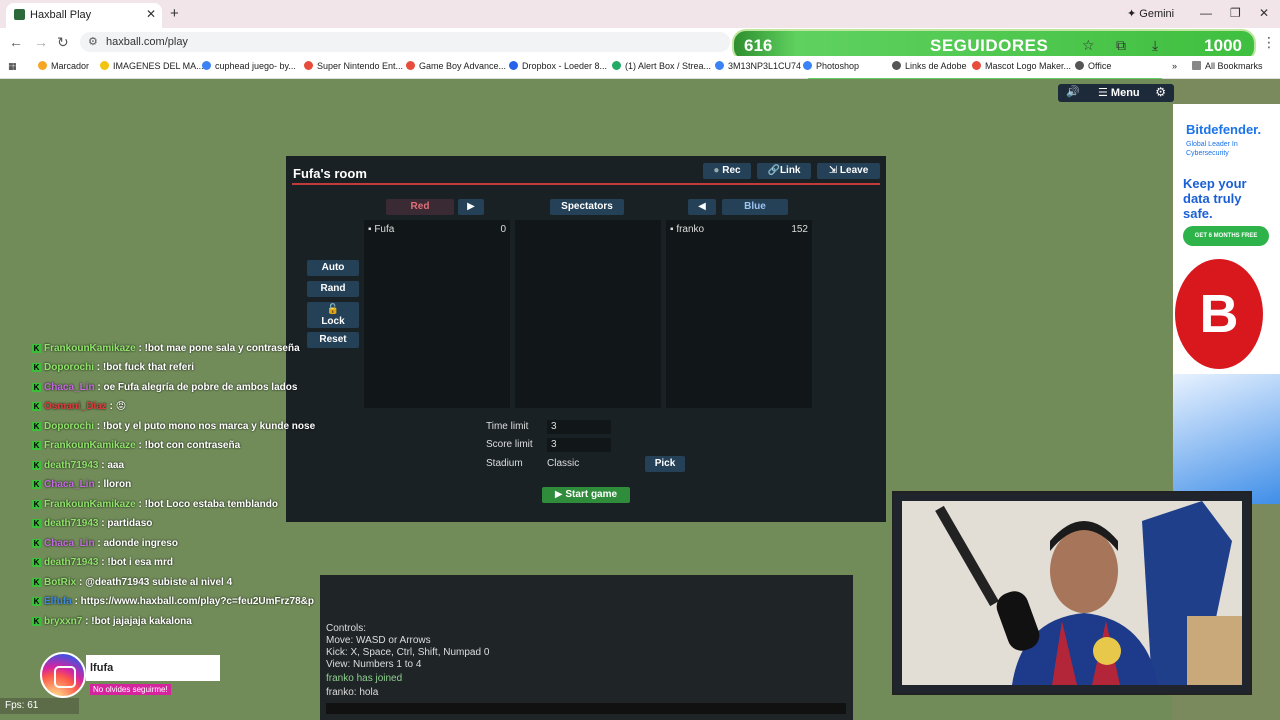 The height and width of the screenshot is (720, 1280). I want to click on chat-line: K Chaca_Lin : adonde ingreso, so click(105, 543).